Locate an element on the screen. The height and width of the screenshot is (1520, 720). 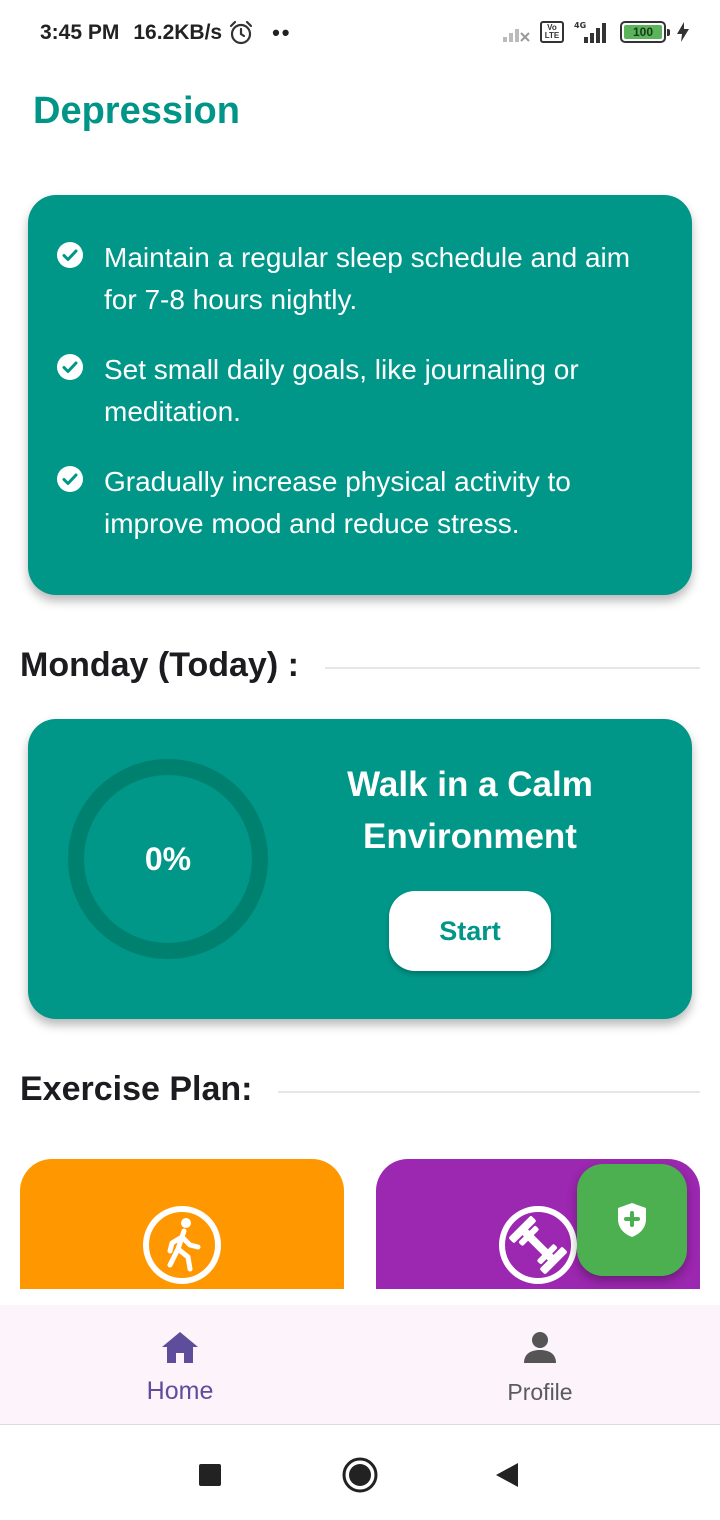
nav-label-profile: Profile is located at coordinates (540, 1392).